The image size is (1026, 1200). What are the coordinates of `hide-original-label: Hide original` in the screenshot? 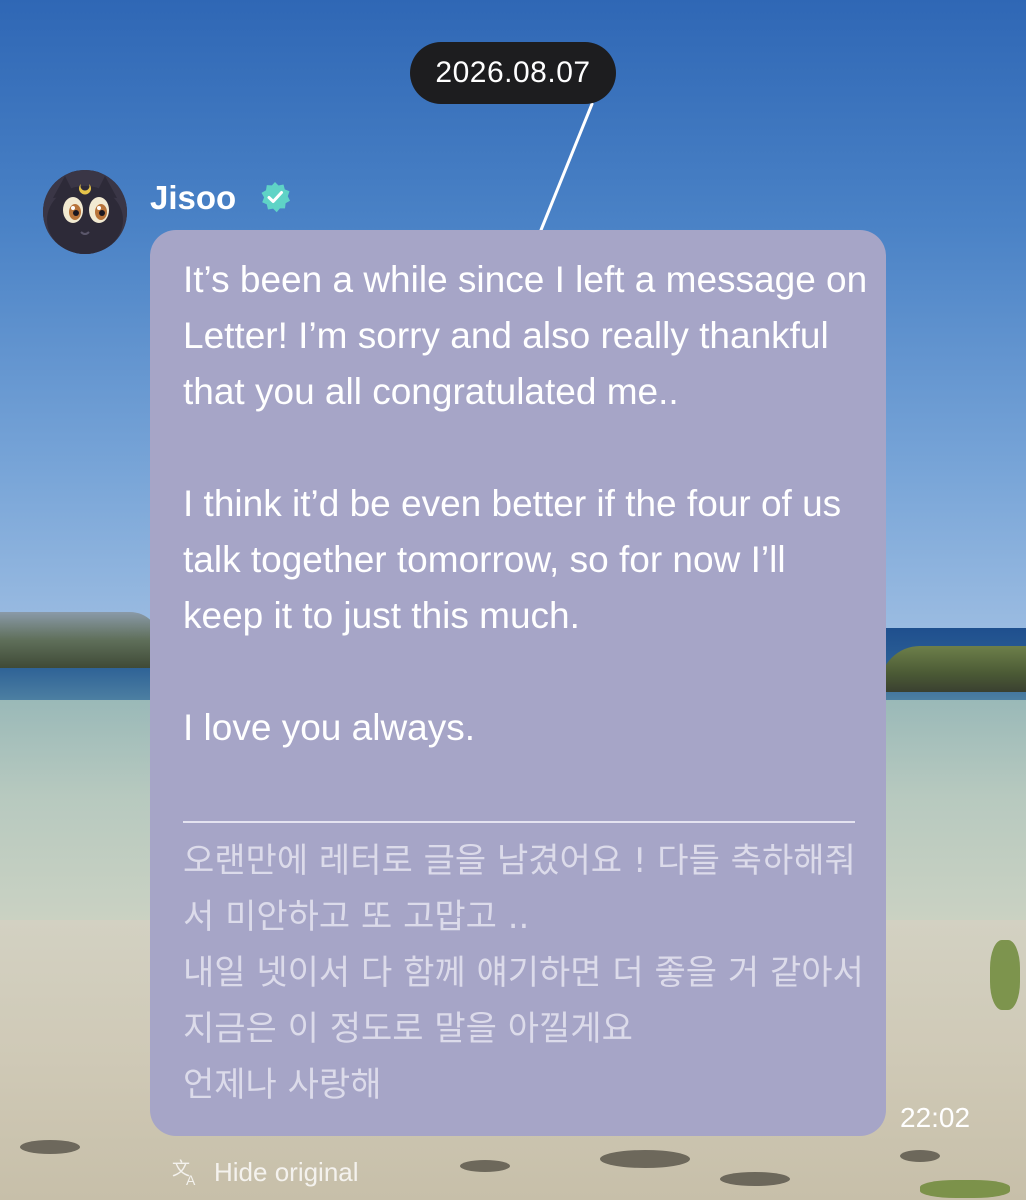 It's located at (286, 1172).